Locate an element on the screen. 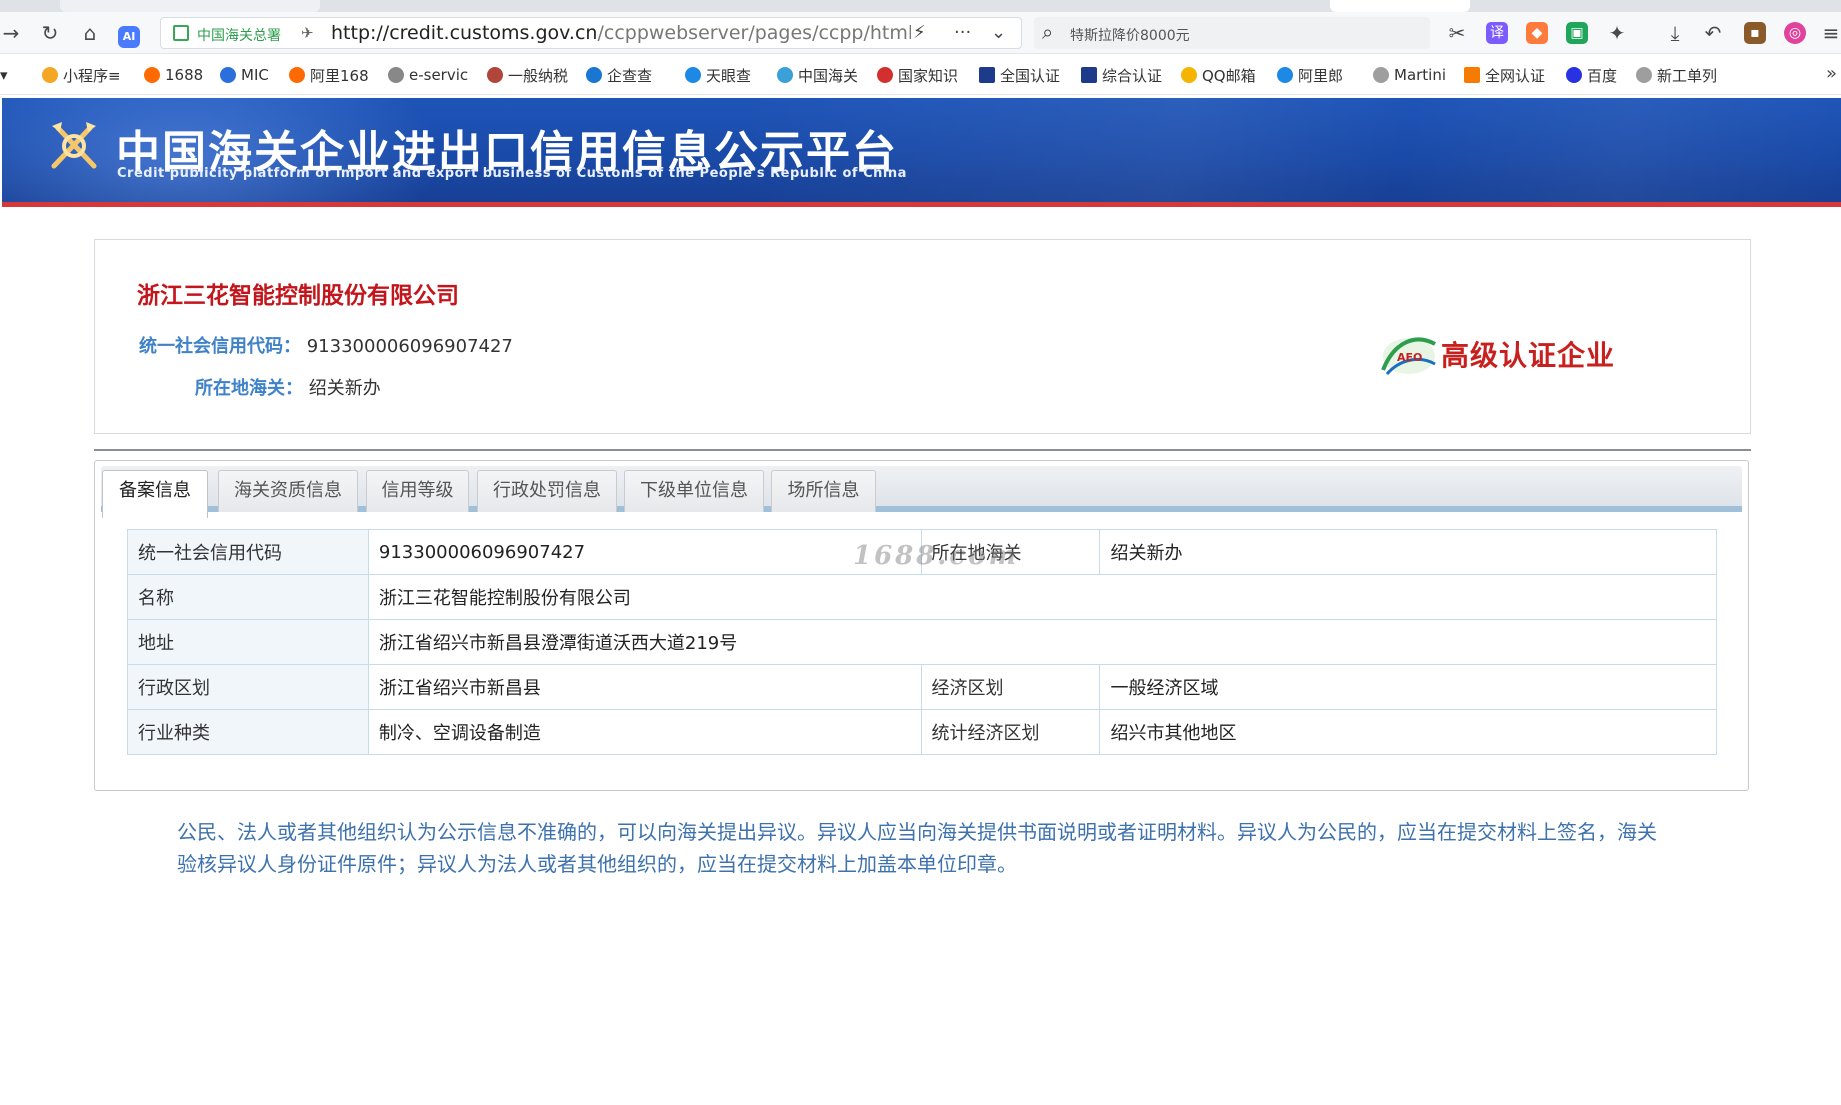 Image resolution: width=1841 pixels, height=1105 pixels. aeo-label: 高级认证企业 is located at coordinates (1528, 355).